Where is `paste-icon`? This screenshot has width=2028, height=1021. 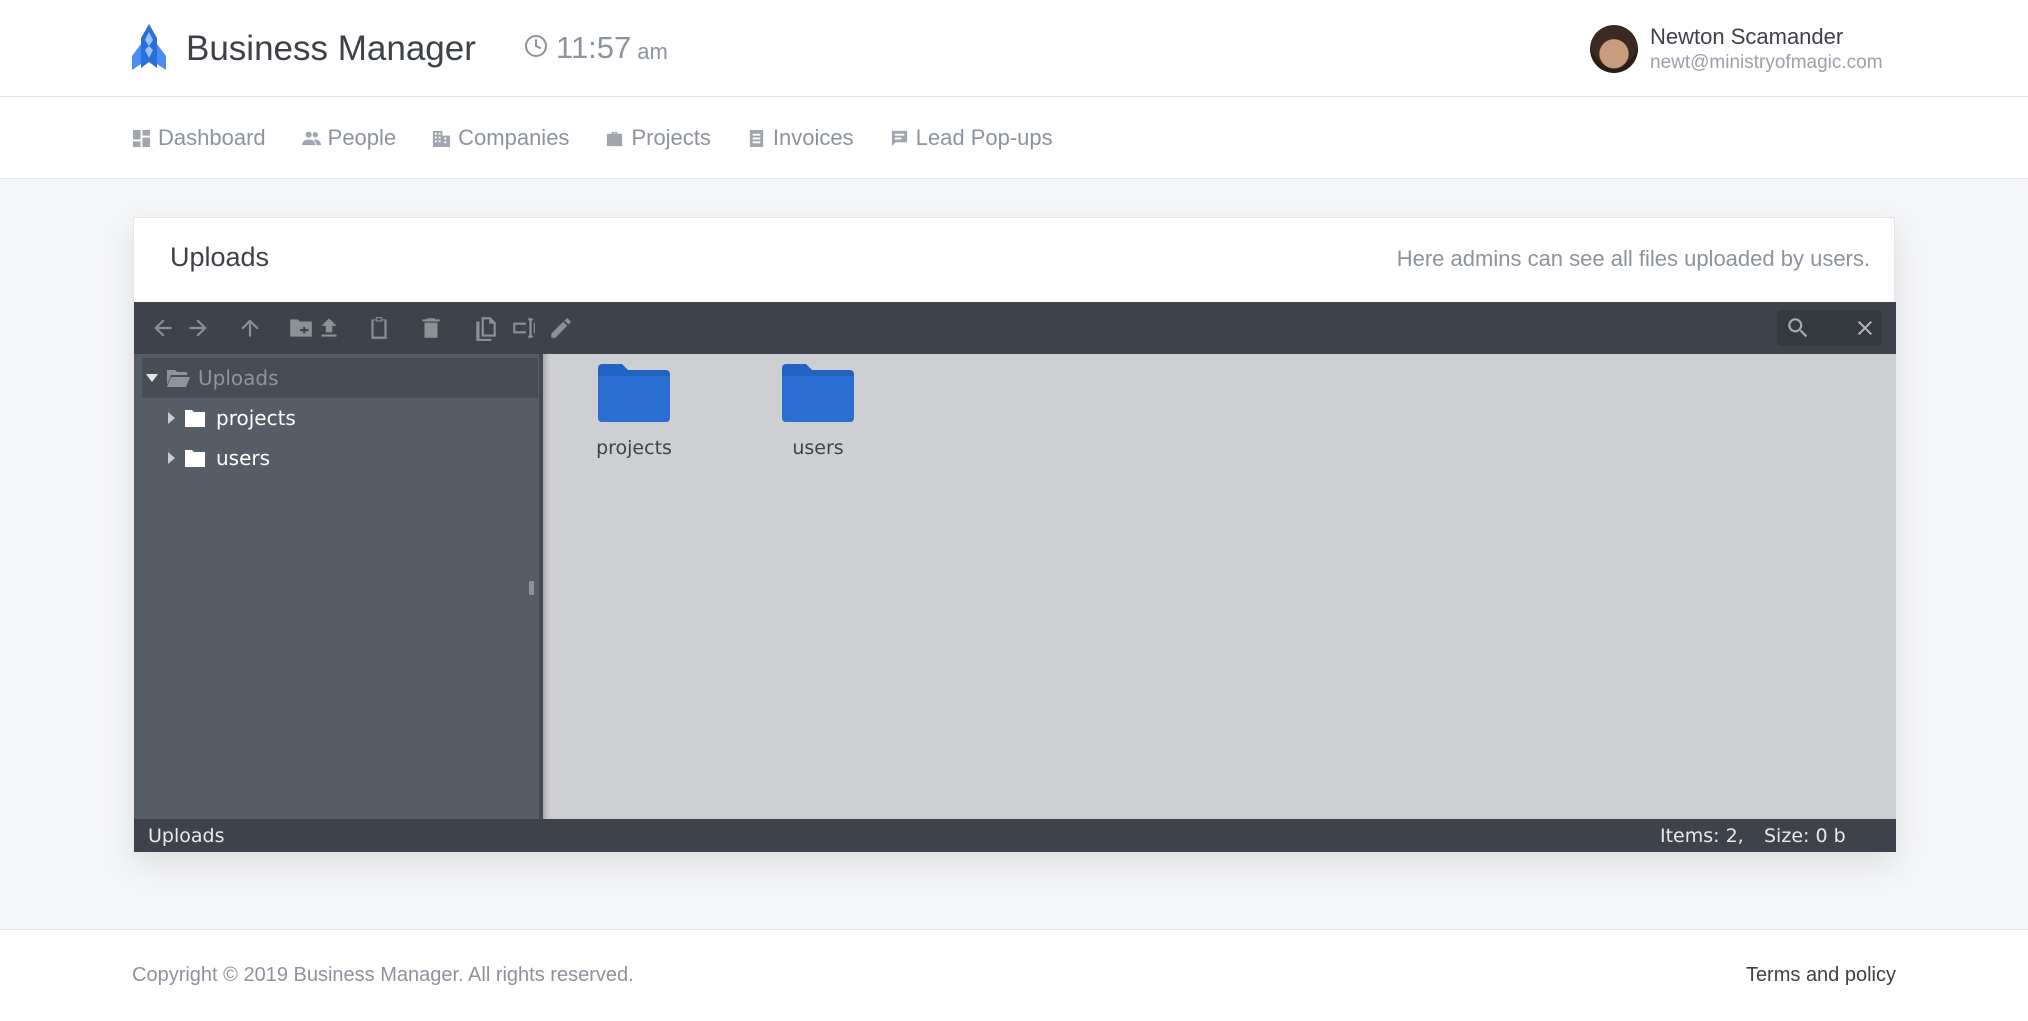
paste-icon is located at coordinates (379, 328).